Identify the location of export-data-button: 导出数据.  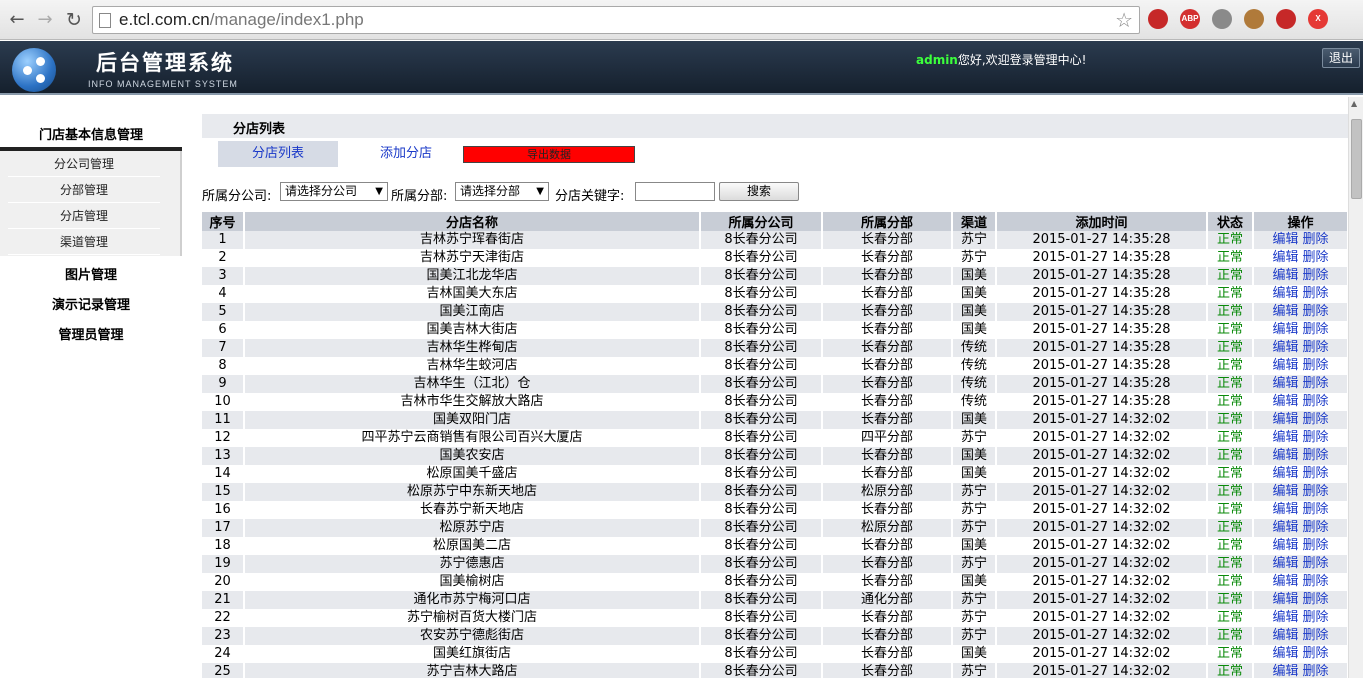
(549, 154).